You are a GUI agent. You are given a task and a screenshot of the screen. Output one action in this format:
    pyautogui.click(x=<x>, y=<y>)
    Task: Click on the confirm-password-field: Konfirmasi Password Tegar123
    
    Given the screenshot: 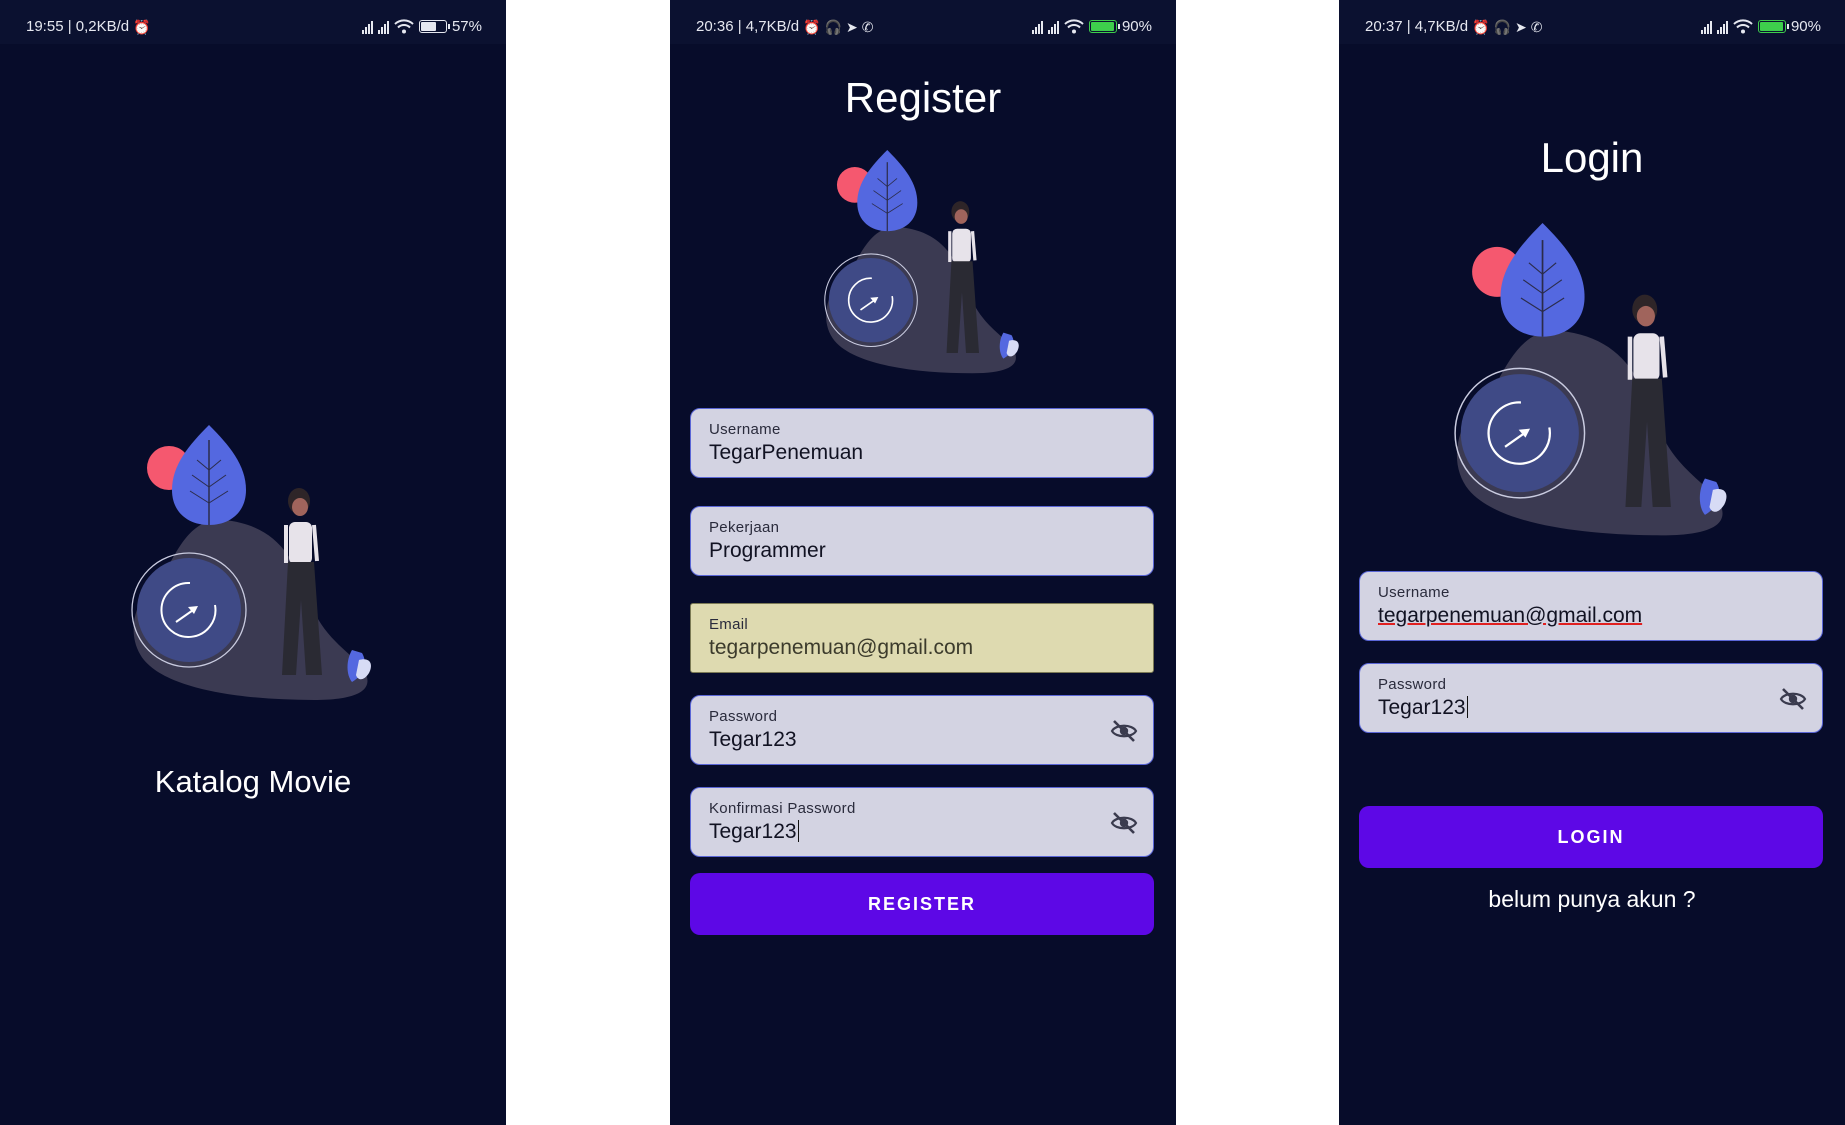 What is the action you would take?
    pyautogui.click(x=922, y=822)
    